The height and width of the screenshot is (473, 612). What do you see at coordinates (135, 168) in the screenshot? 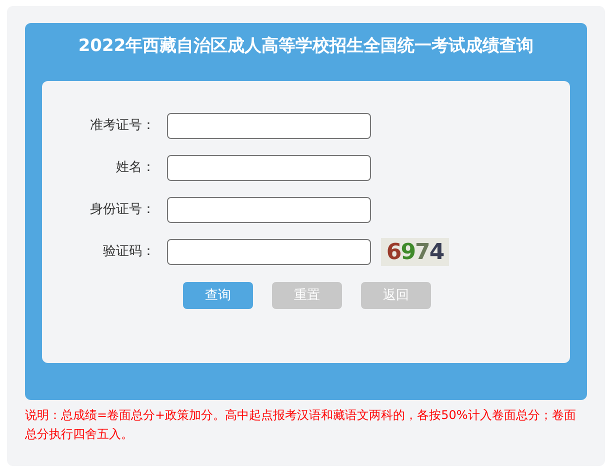
I see `field-label: 姓名：` at bounding box center [135, 168].